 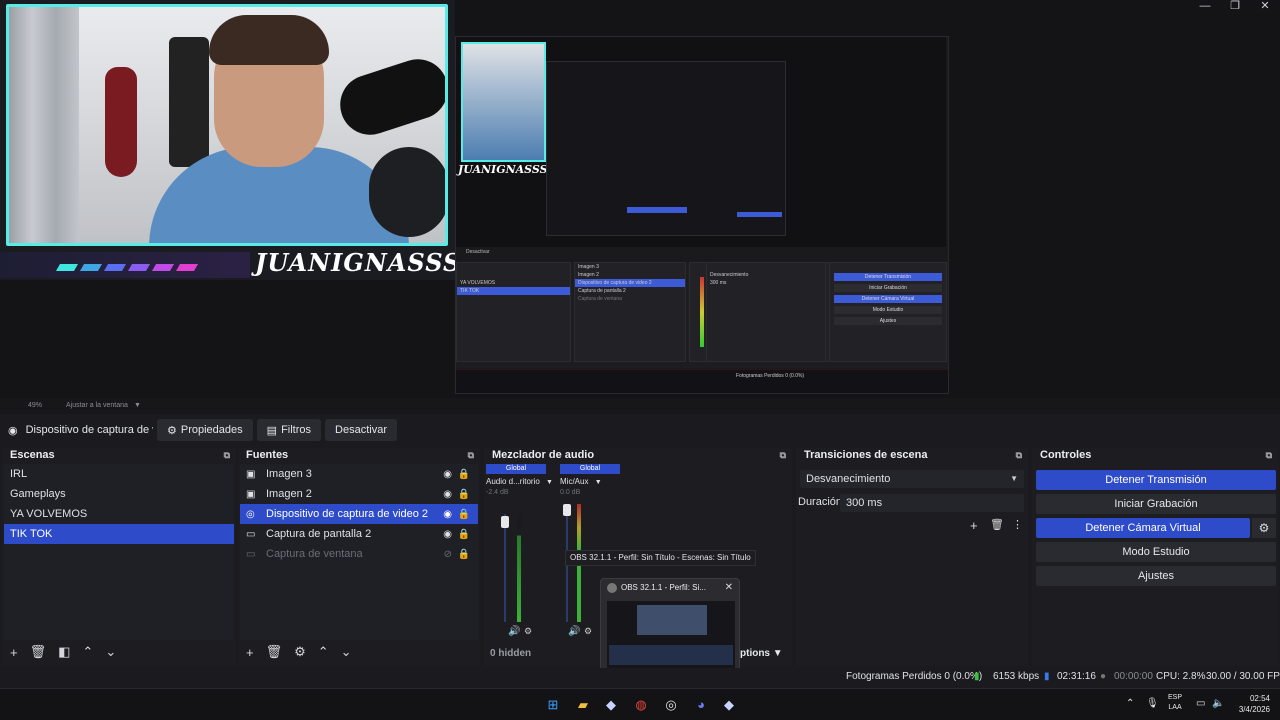 I want to click on fan, so click(x=407, y=192).